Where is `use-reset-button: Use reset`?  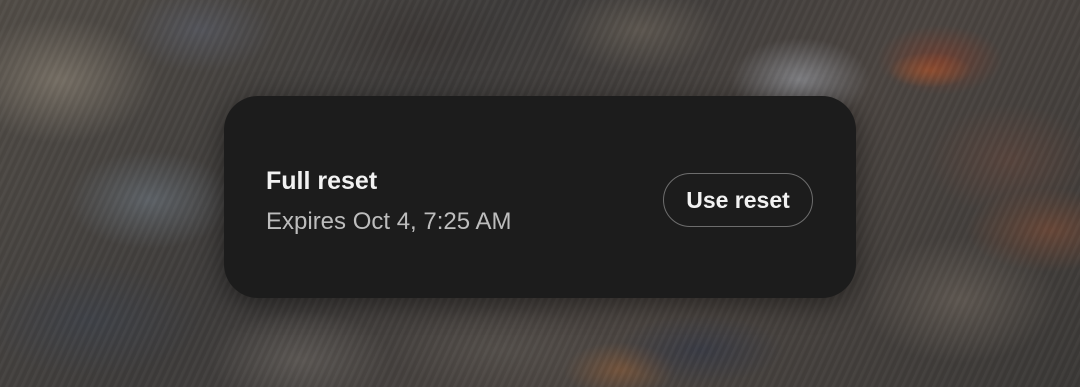
use-reset-button: Use reset is located at coordinates (738, 200).